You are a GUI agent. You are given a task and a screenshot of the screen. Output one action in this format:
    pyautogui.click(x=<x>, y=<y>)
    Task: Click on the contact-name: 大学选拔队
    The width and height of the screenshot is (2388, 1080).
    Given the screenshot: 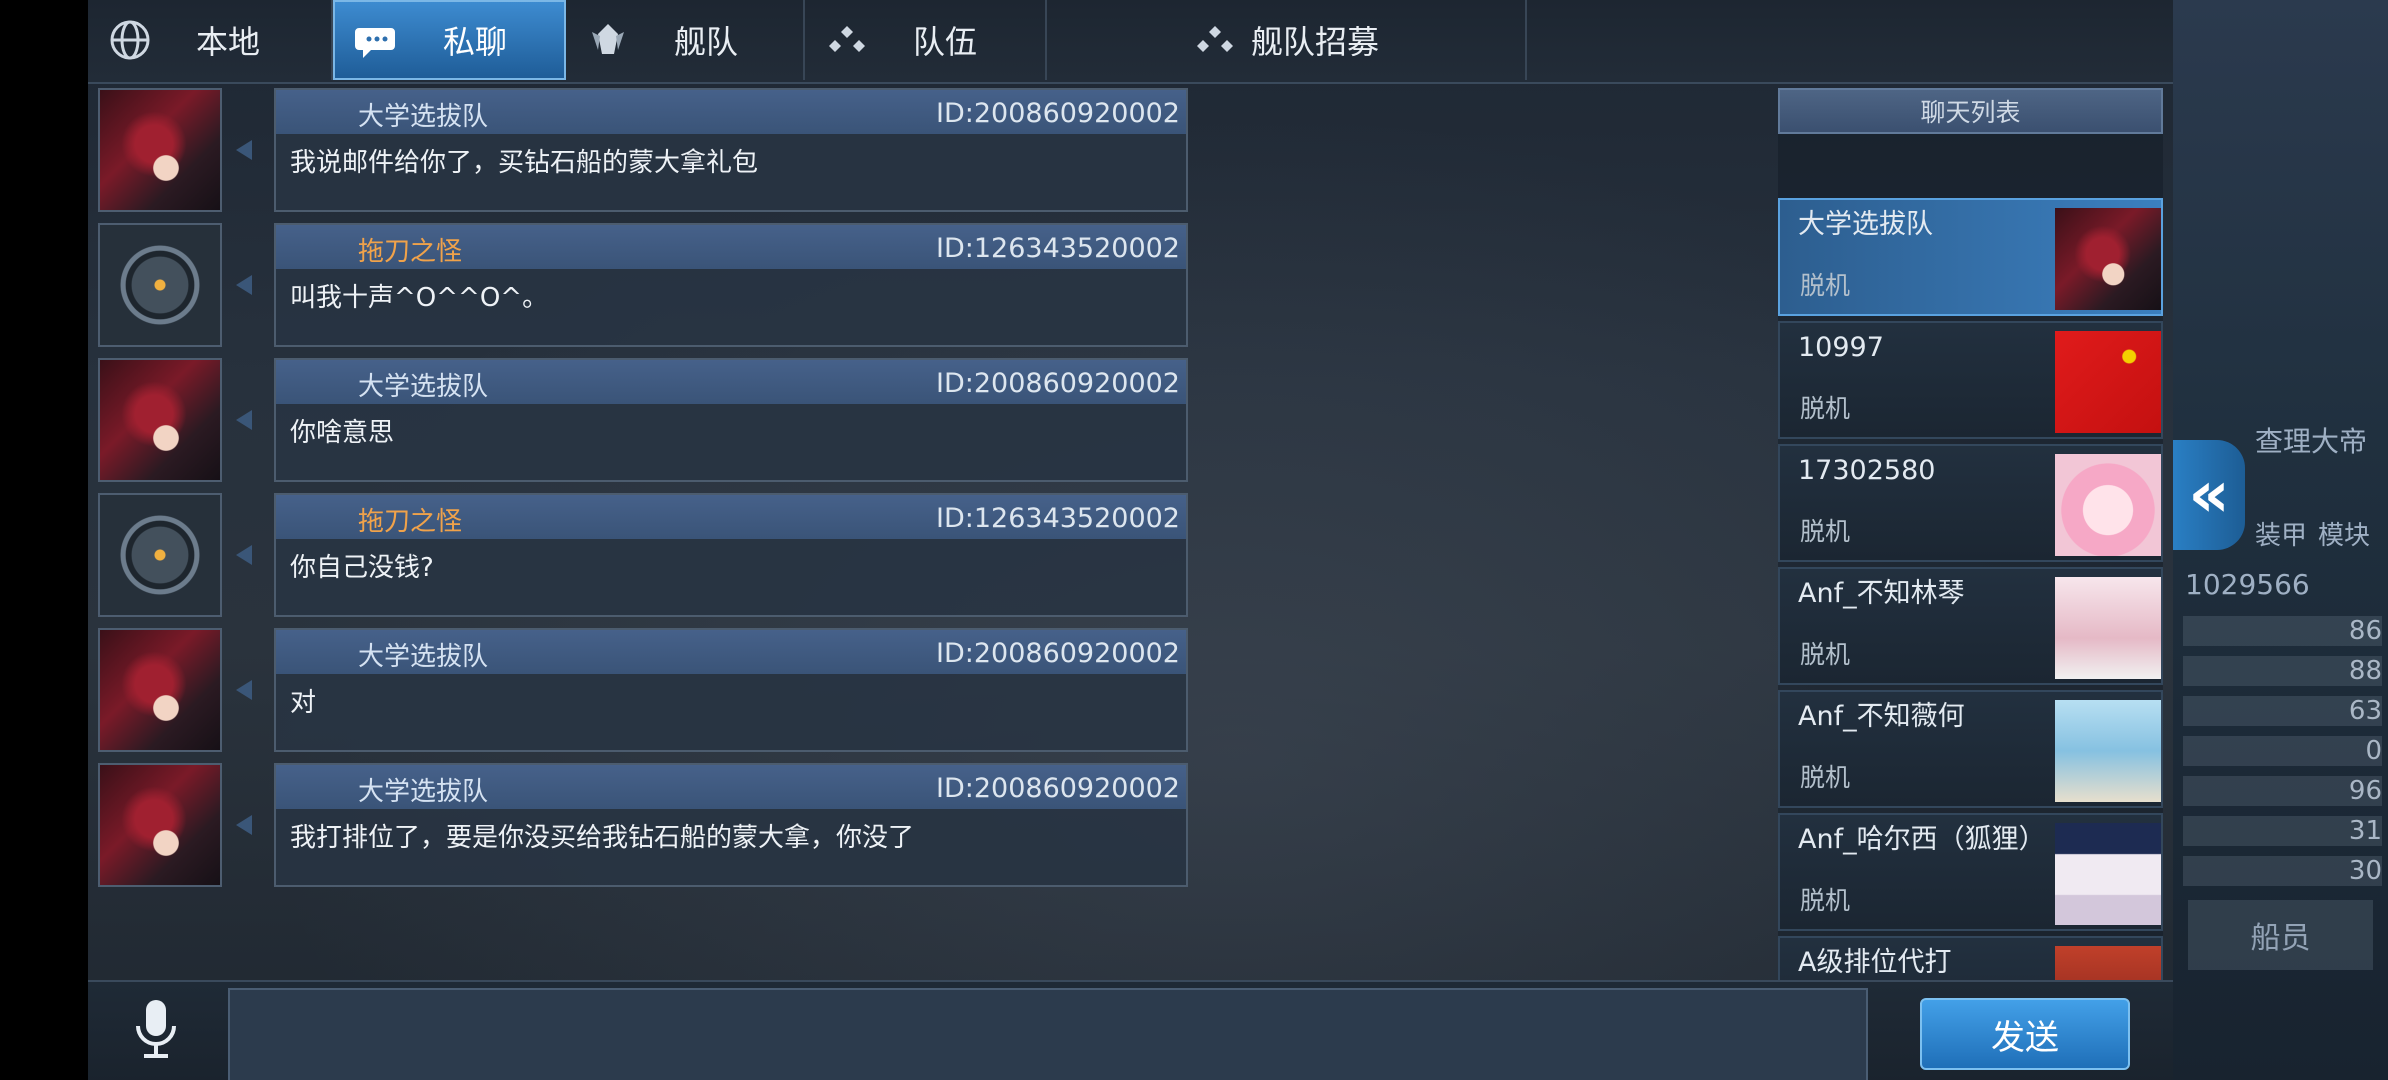 What is the action you would take?
    pyautogui.click(x=1865, y=224)
    